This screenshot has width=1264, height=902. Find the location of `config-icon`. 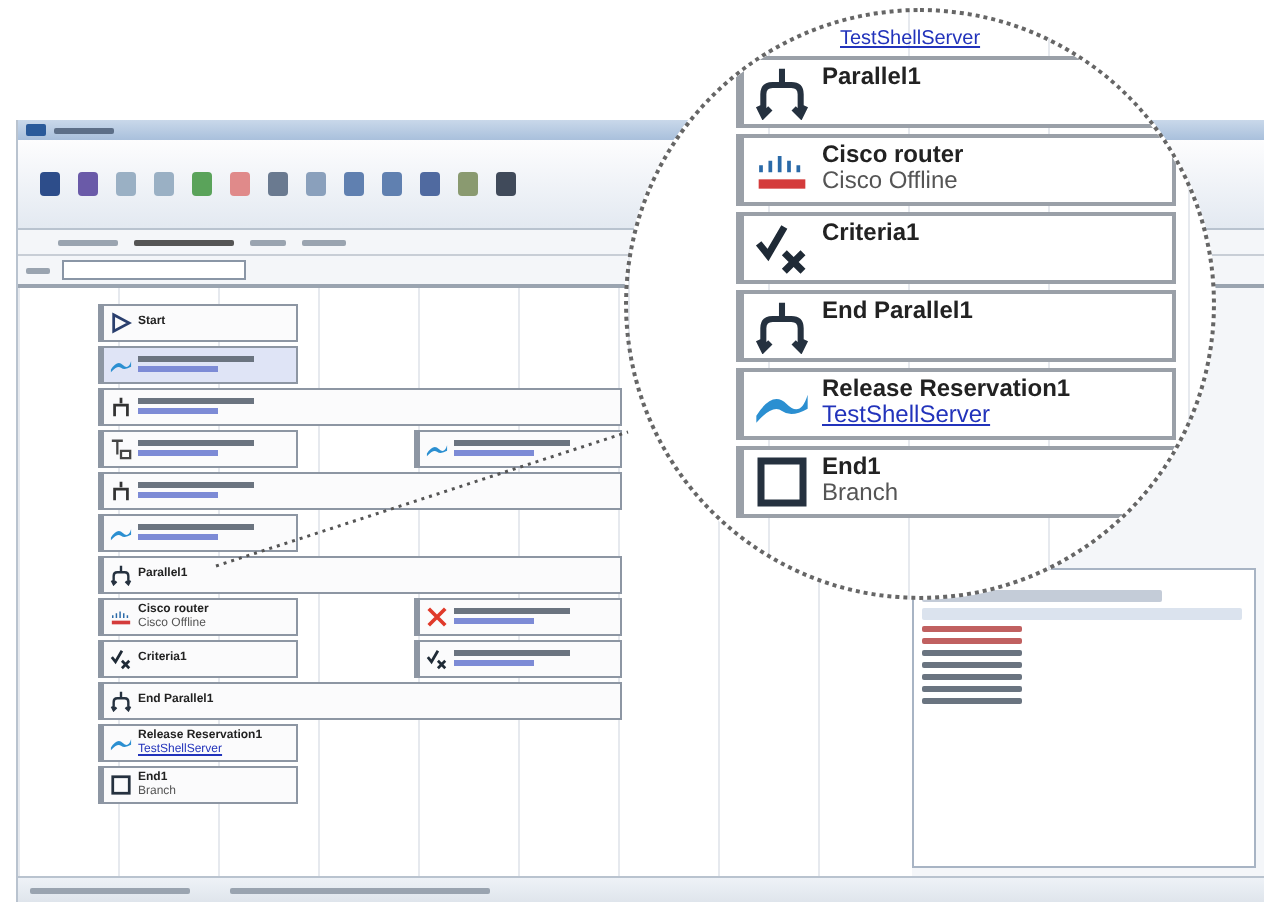

config-icon is located at coordinates (121, 449).